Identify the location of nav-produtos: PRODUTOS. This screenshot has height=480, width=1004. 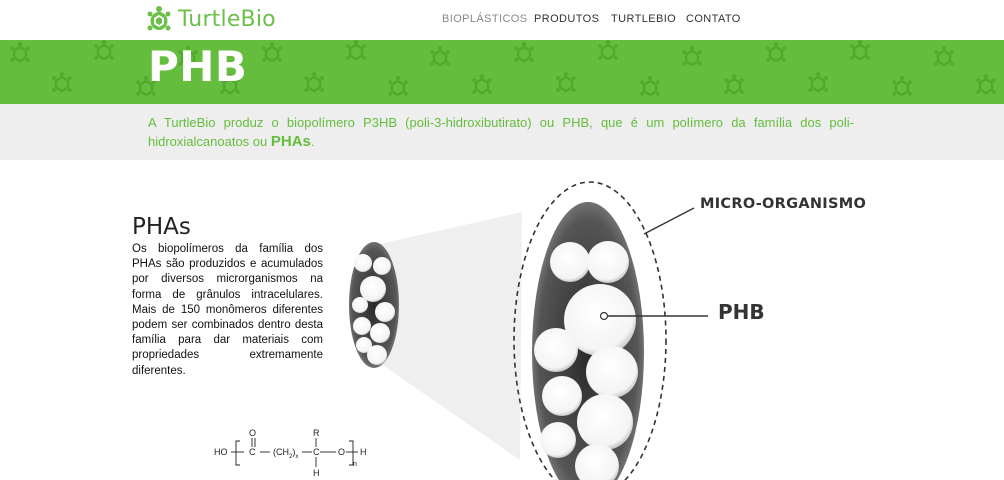
(566, 19).